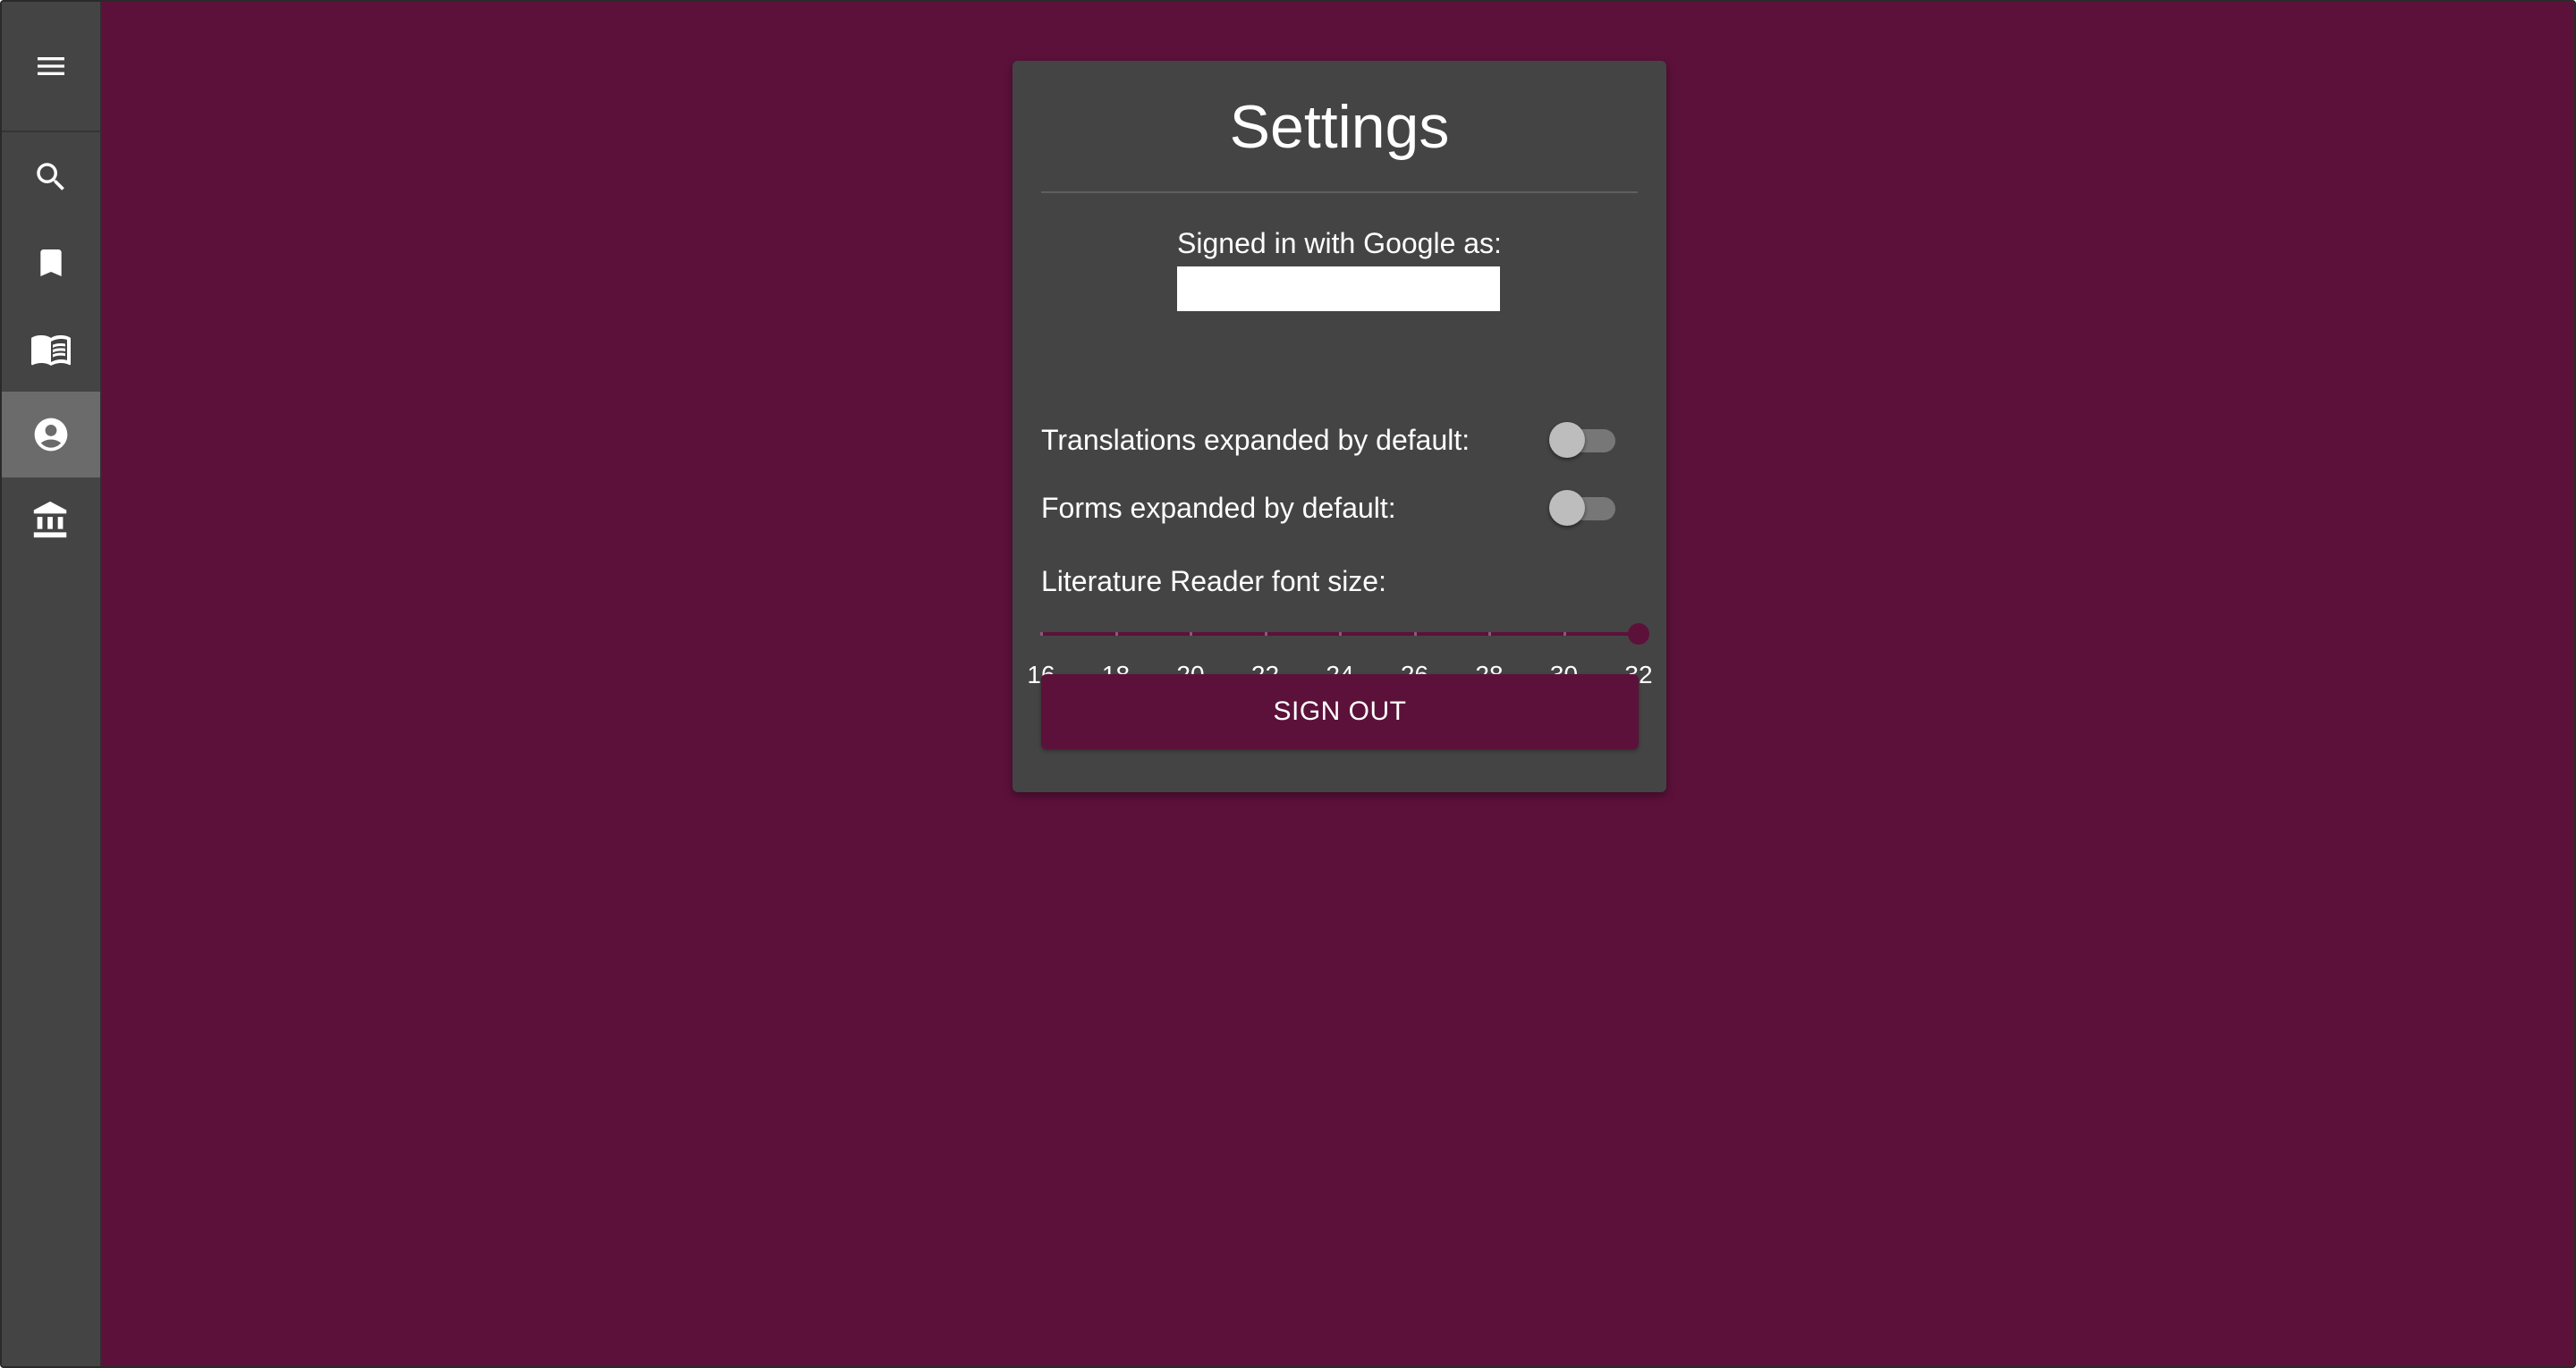 The height and width of the screenshot is (1368, 2576). I want to click on forms-expanded-toggle, so click(1583, 505).